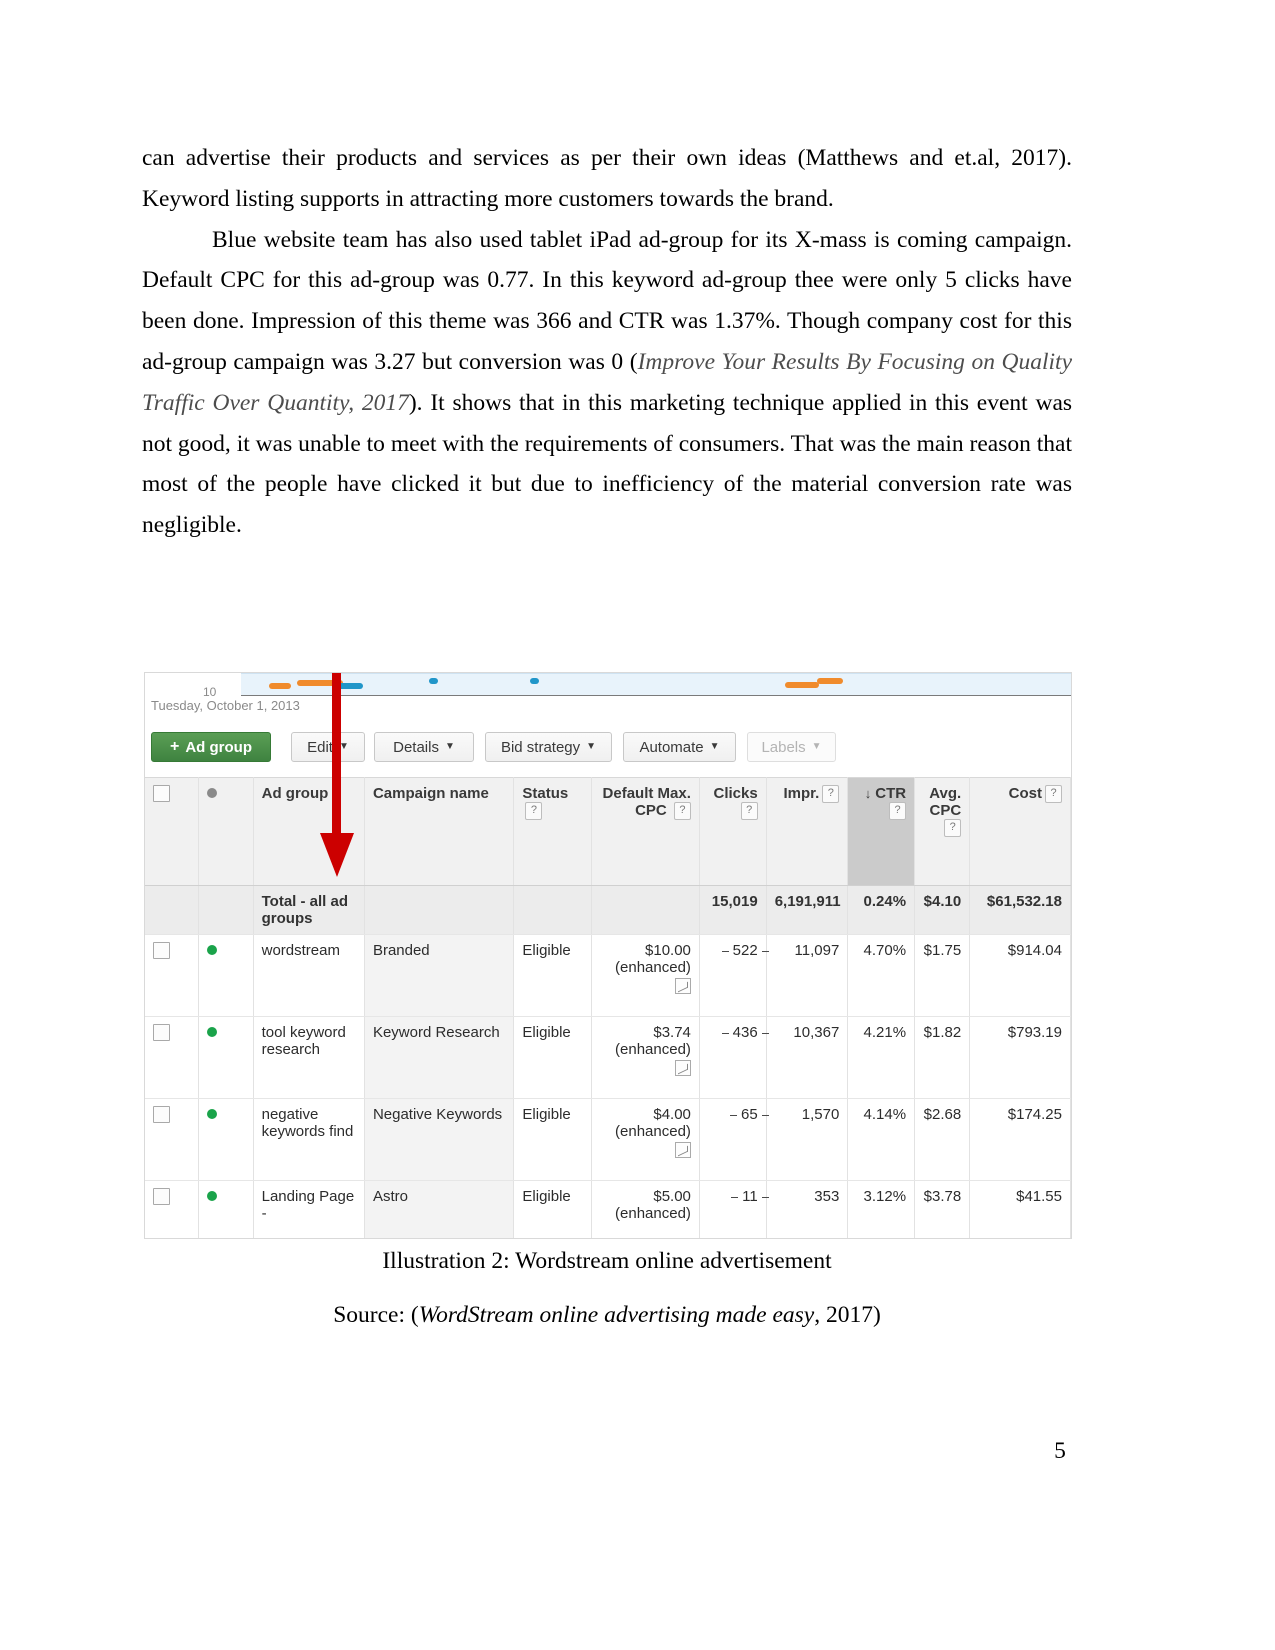 This screenshot has height=1650, width=1275. What do you see at coordinates (791, 747) in the screenshot?
I see `labels-button: Labels ▼` at bounding box center [791, 747].